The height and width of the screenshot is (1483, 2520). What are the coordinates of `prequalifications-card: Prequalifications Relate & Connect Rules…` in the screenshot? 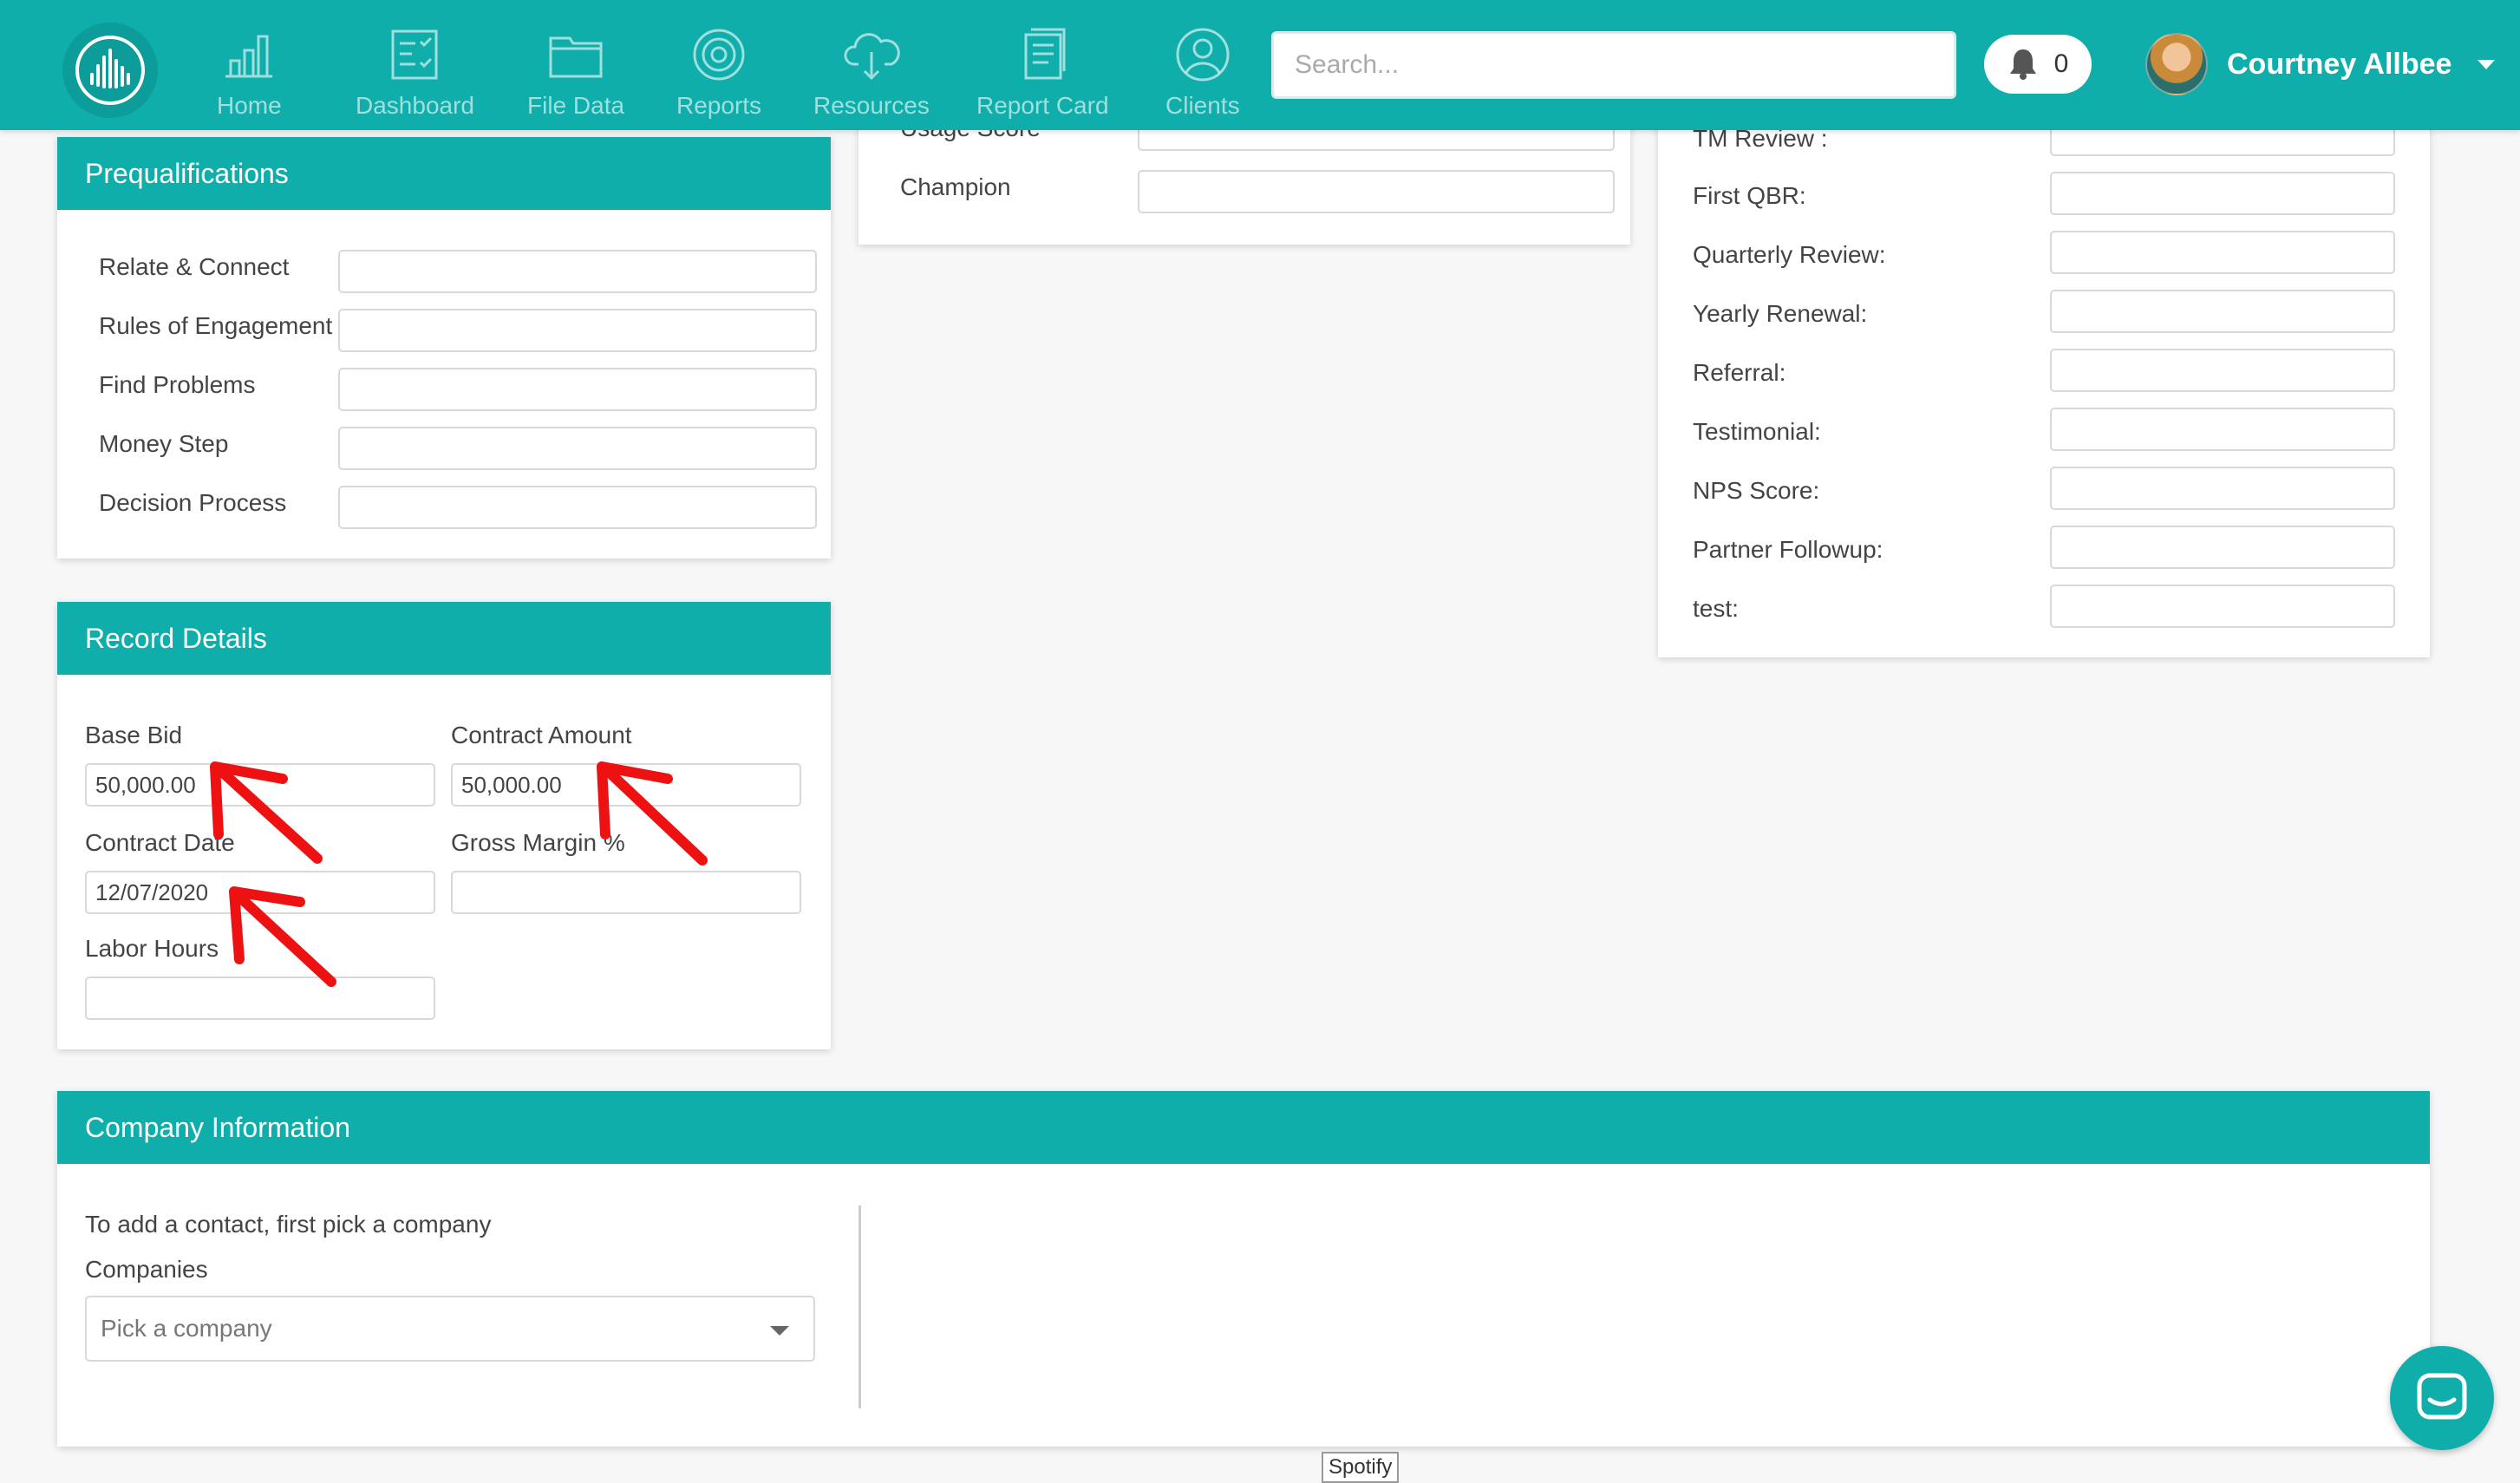 It's located at (444, 348).